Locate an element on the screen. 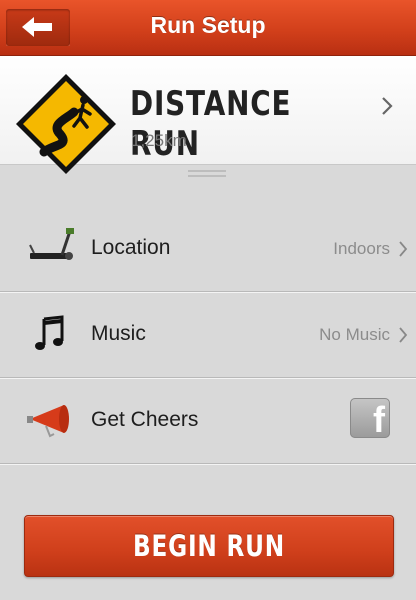  top-bar: Run Setup is located at coordinates (208, 28).